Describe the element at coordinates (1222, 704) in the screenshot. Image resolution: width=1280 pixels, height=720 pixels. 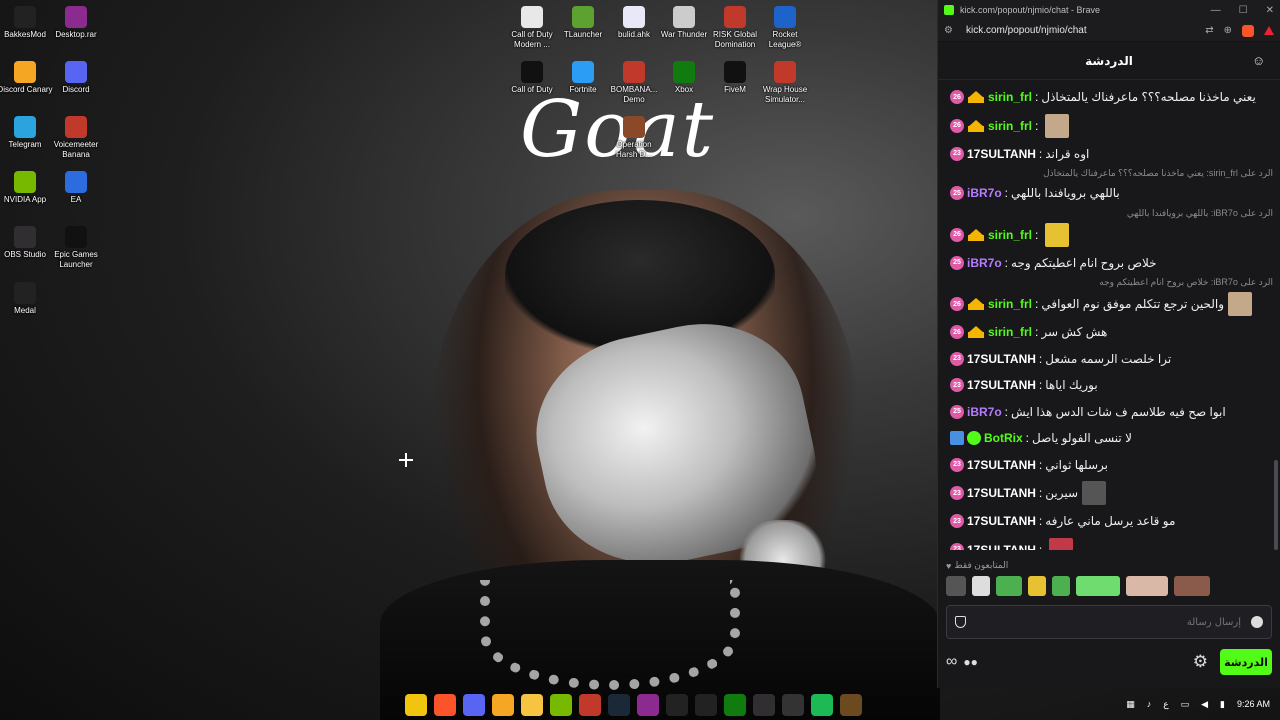
I see `battery-icon: ▮` at that location.